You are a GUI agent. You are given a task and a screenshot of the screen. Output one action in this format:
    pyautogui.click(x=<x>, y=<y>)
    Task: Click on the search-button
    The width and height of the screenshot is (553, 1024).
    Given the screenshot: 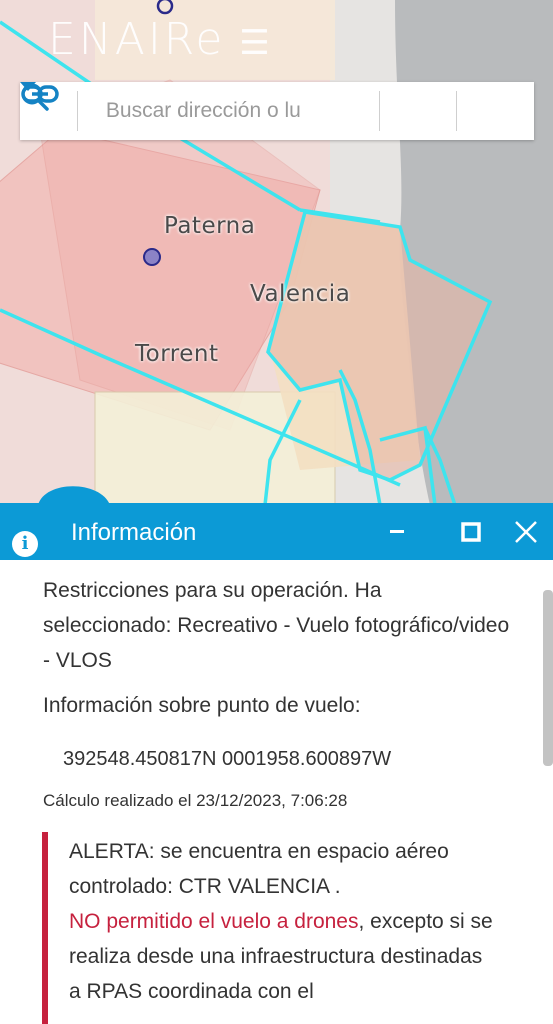 What is the action you would take?
    pyautogui.click(x=239, y=111)
    